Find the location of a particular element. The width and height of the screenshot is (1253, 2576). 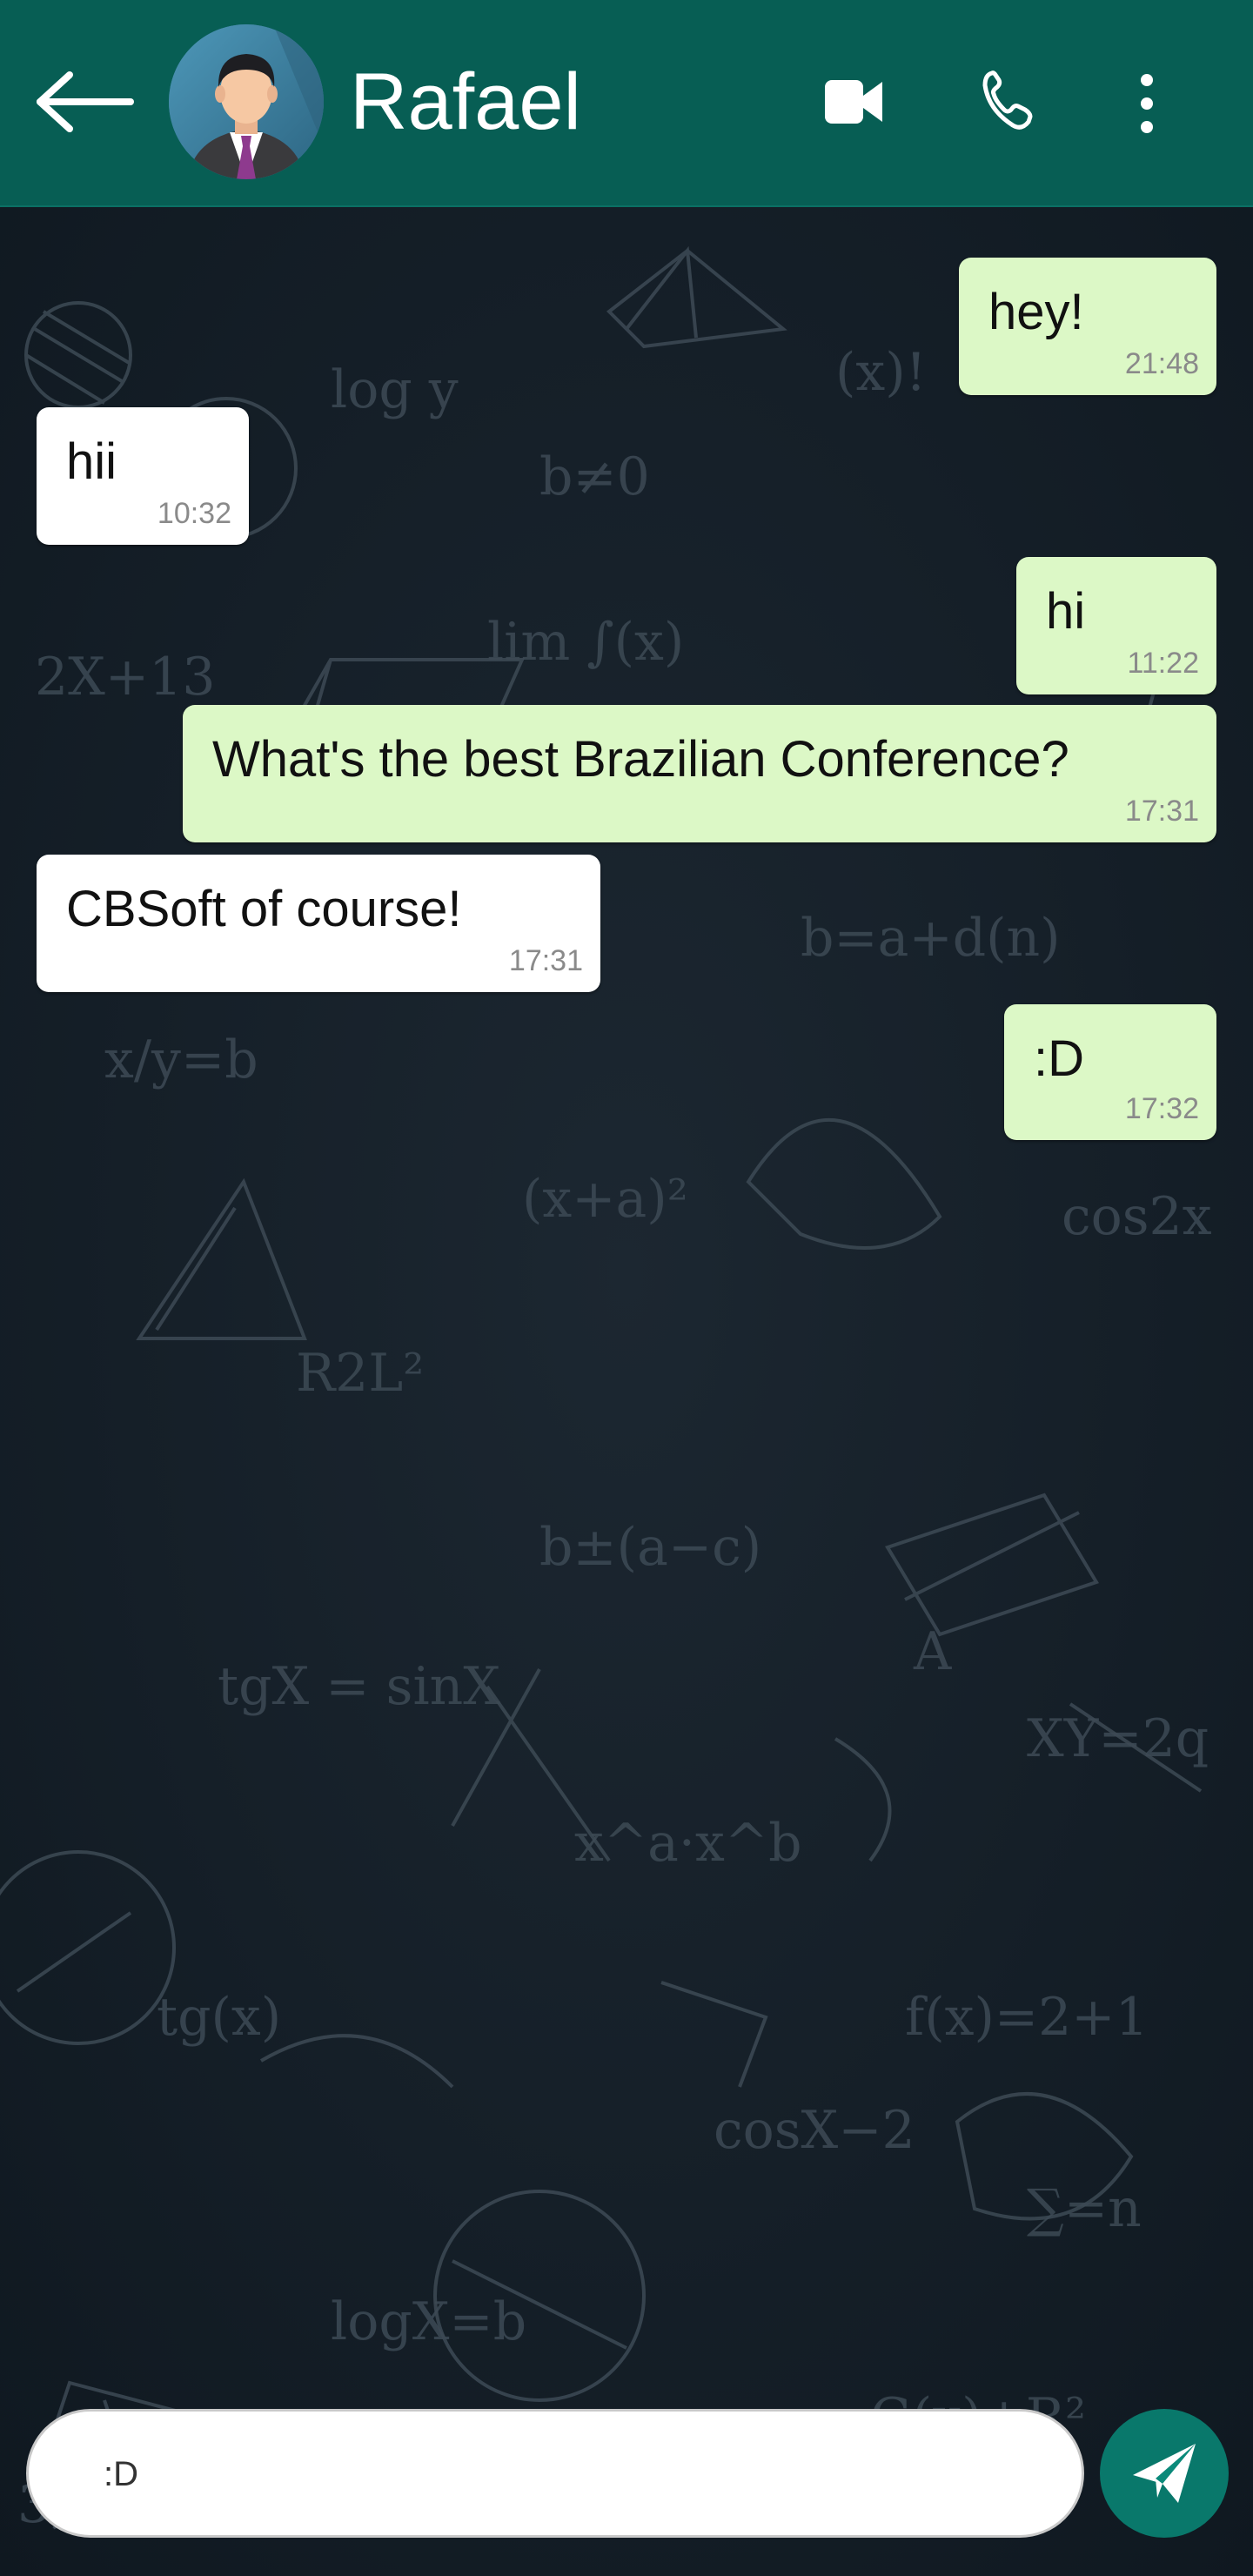

svg-text: (x+a)² is located at coordinates (605, 1199).